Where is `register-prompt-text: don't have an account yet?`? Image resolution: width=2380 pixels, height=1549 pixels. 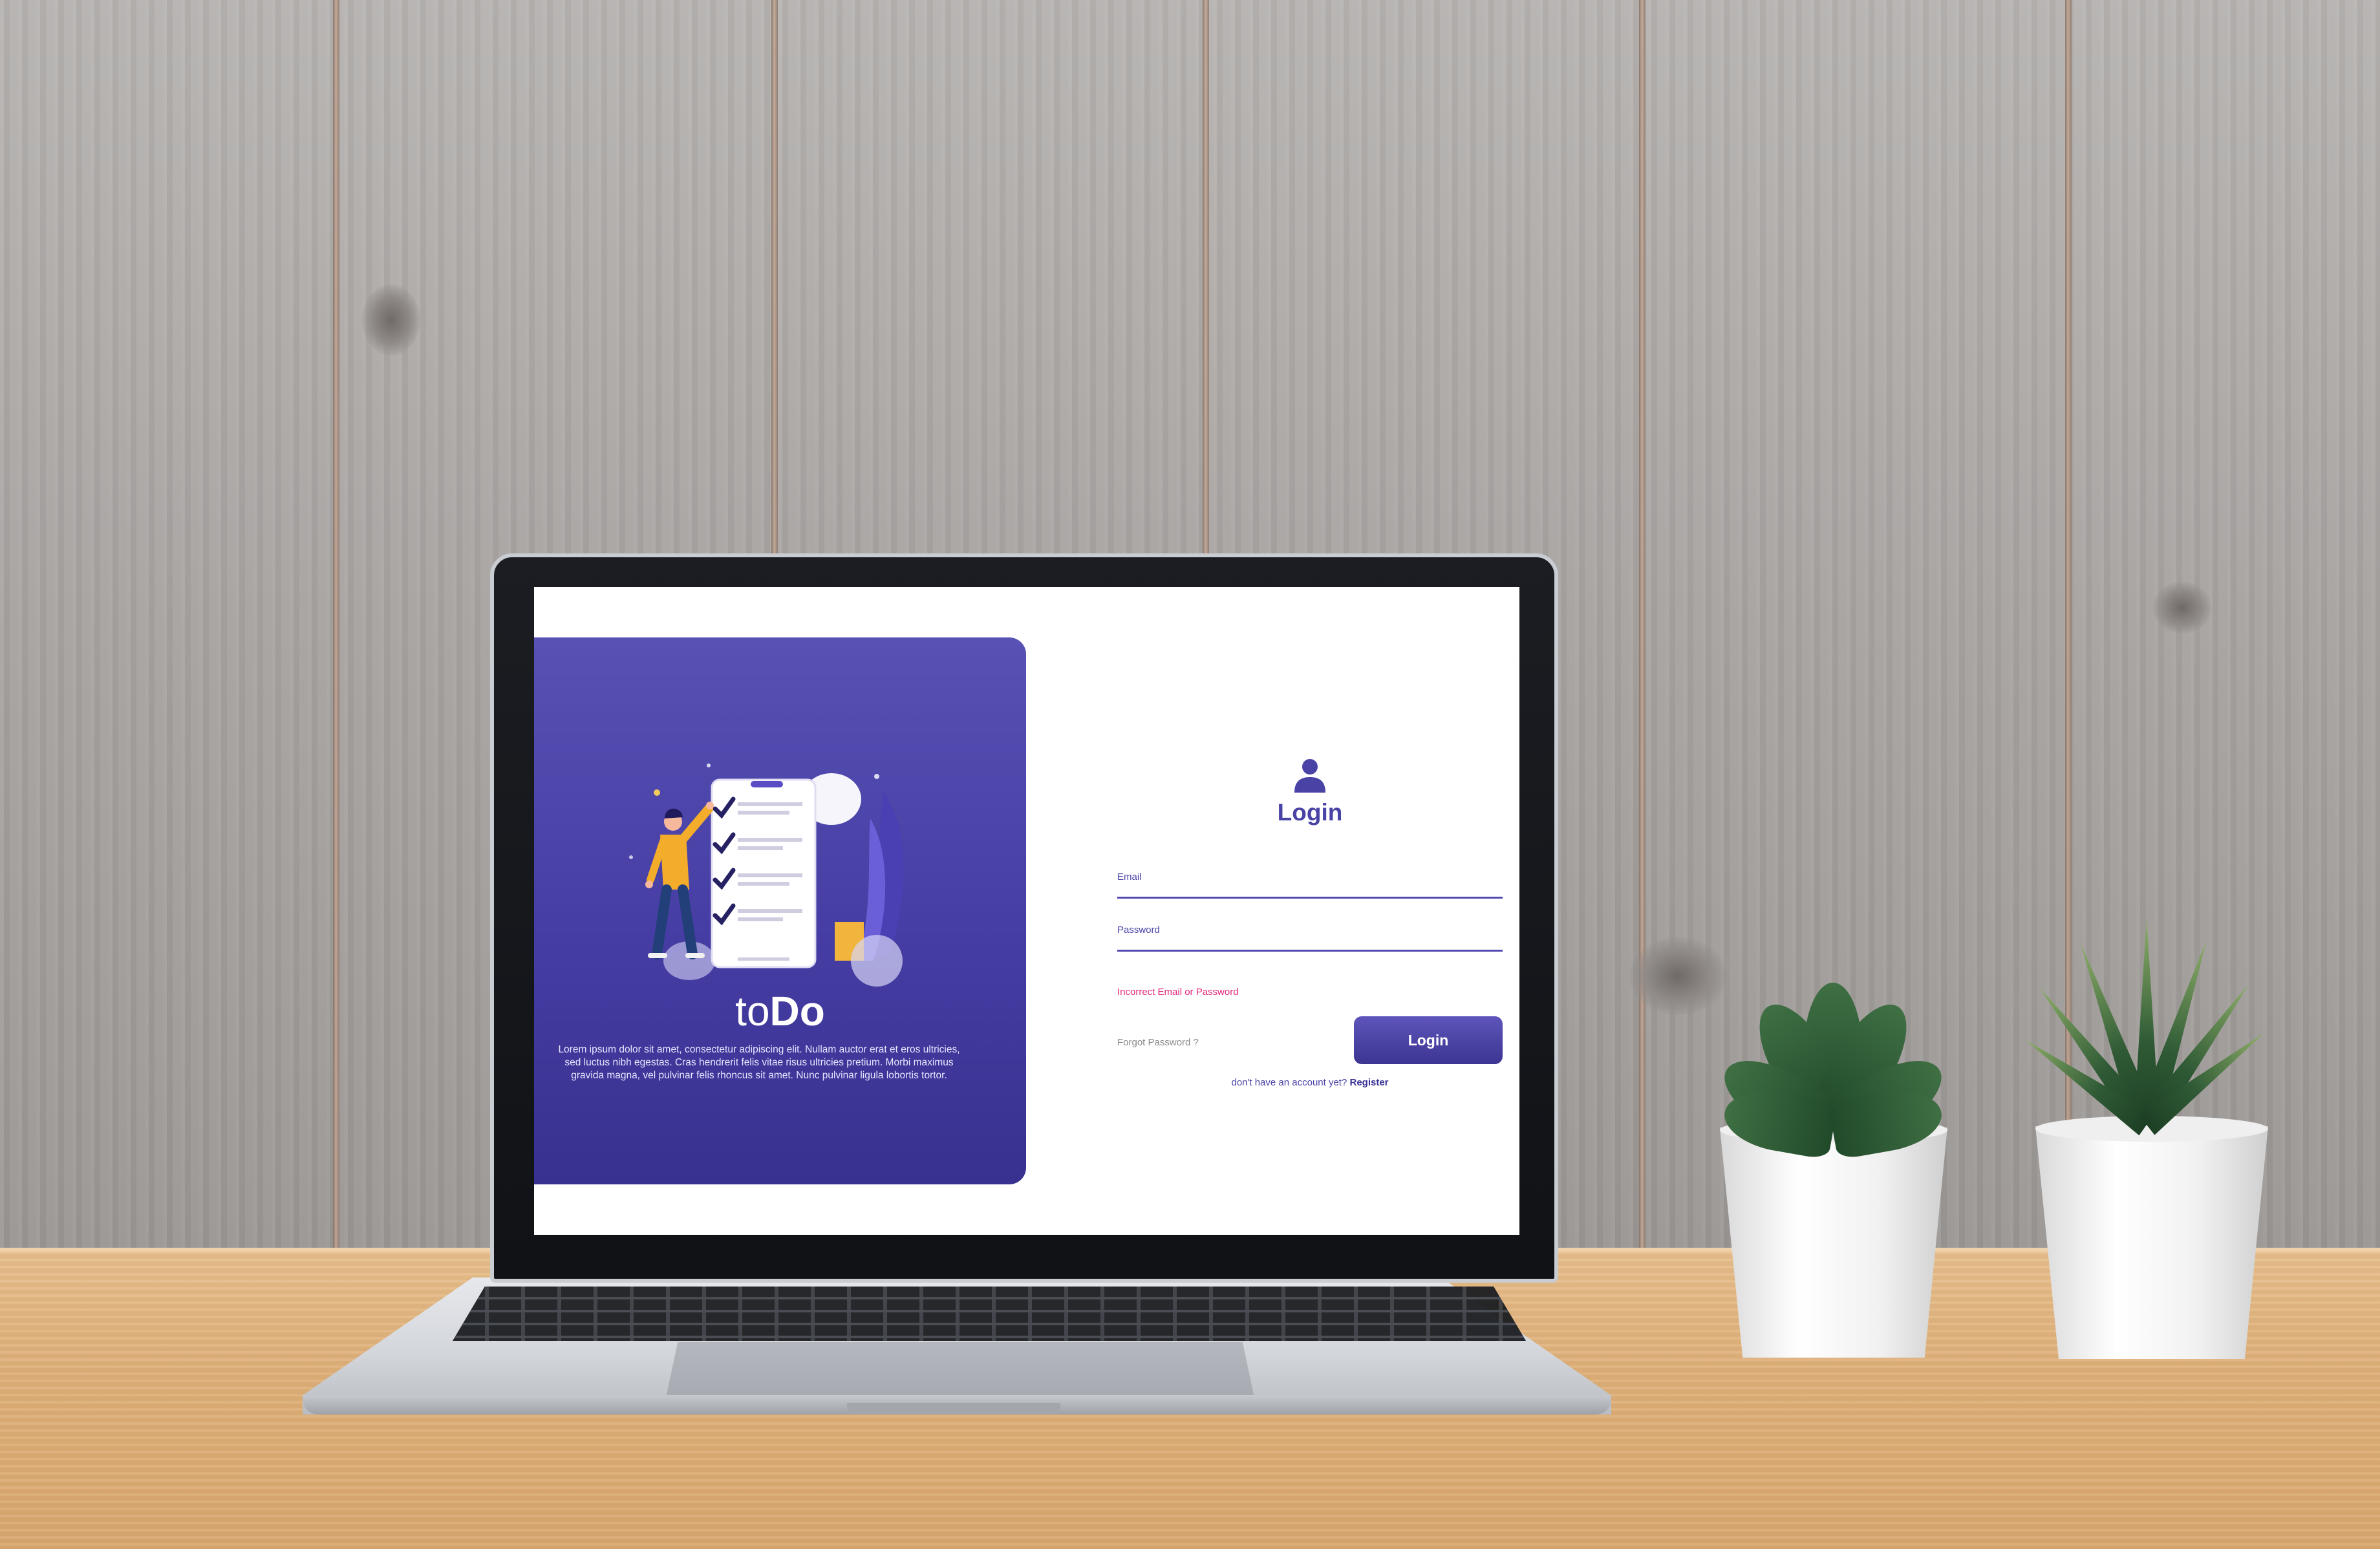 register-prompt-text: don't have an account yet? is located at coordinates (1289, 1082).